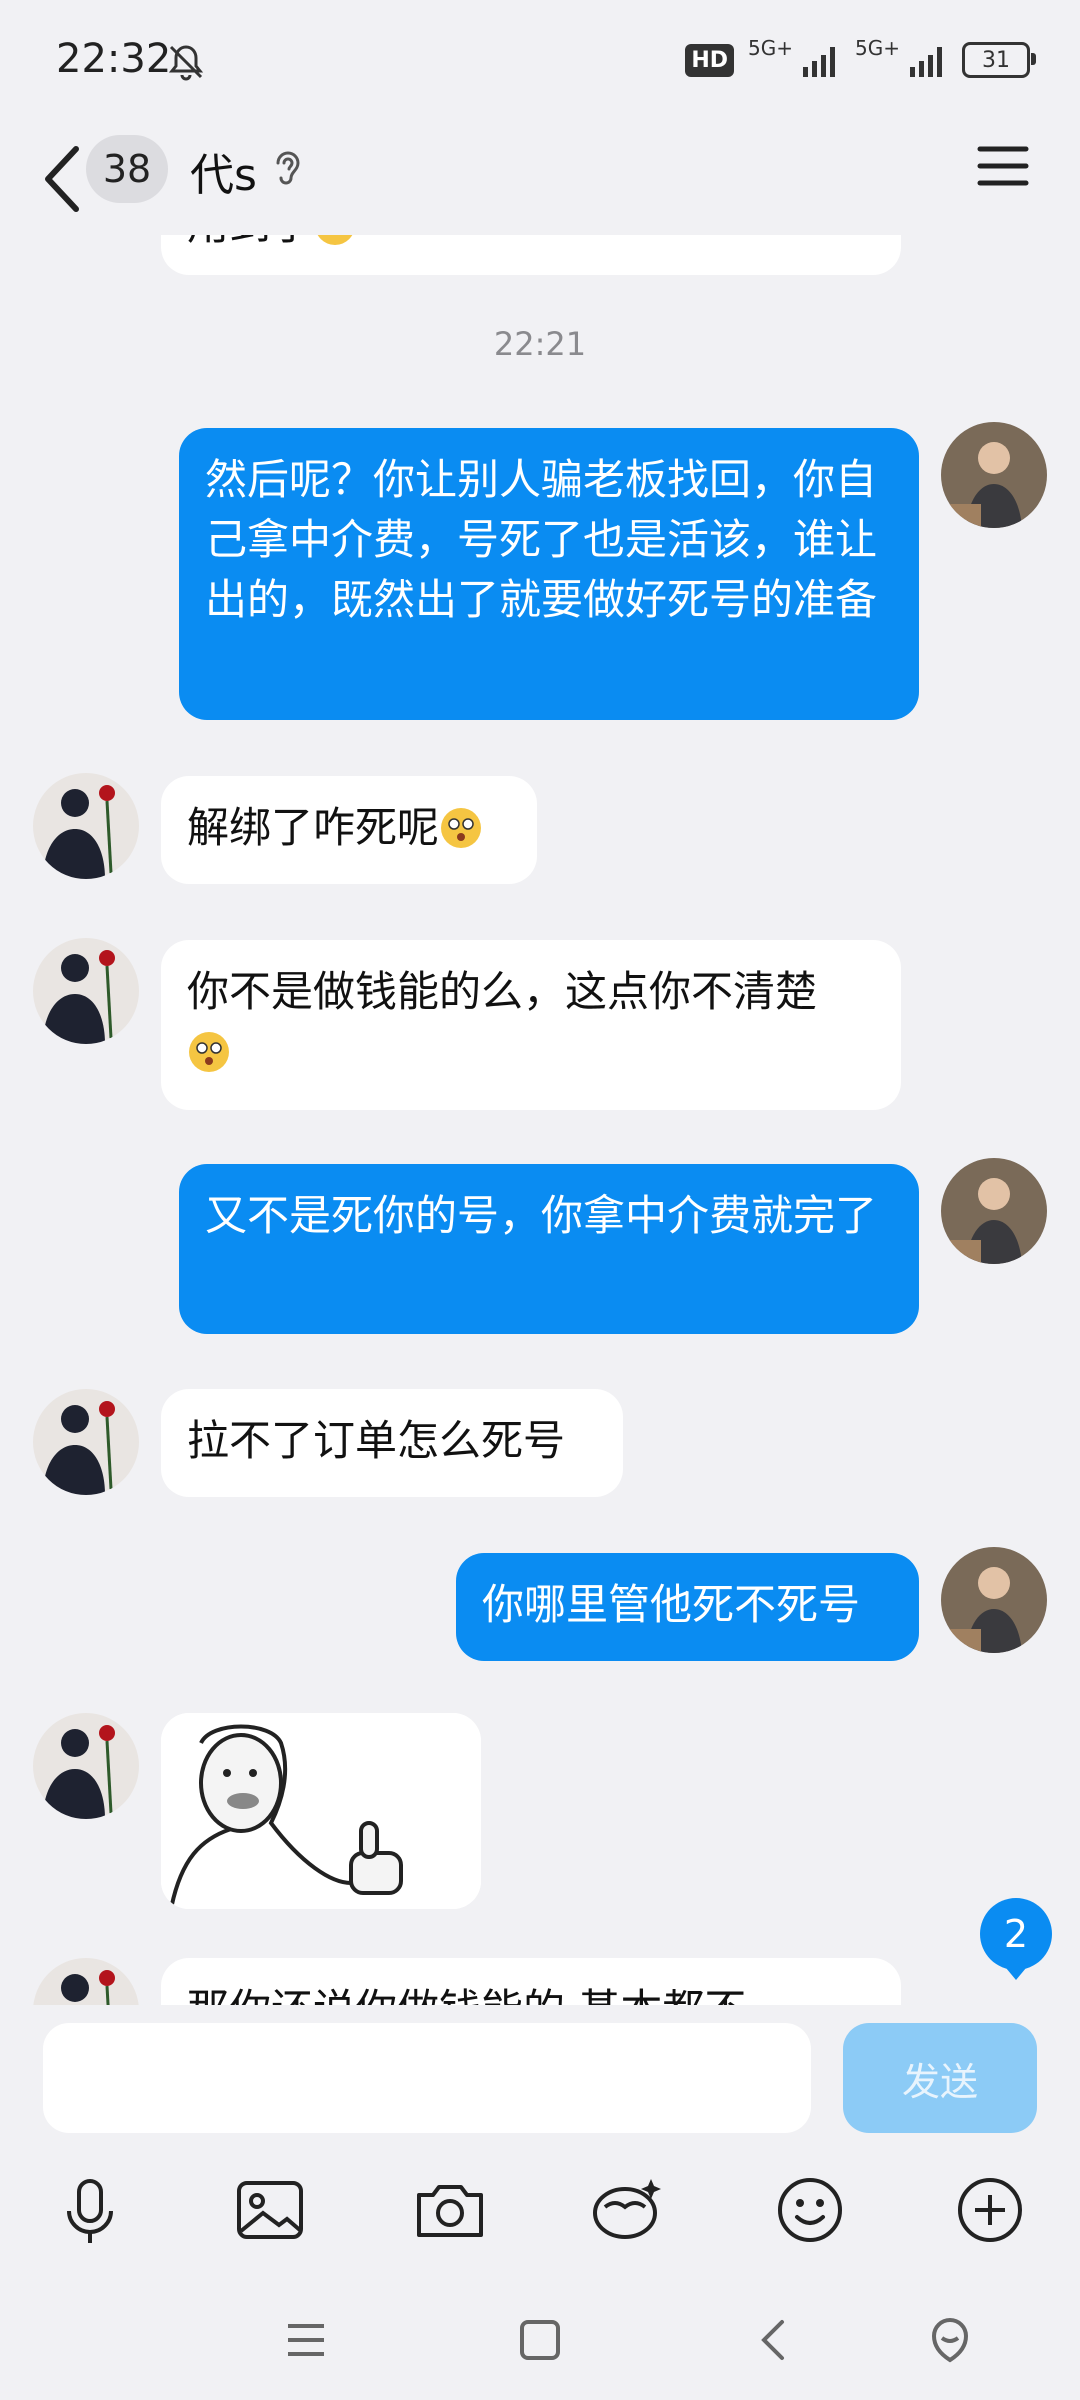 The width and height of the screenshot is (1080, 2400). I want to click on plus-icon, so click(990, 2210).